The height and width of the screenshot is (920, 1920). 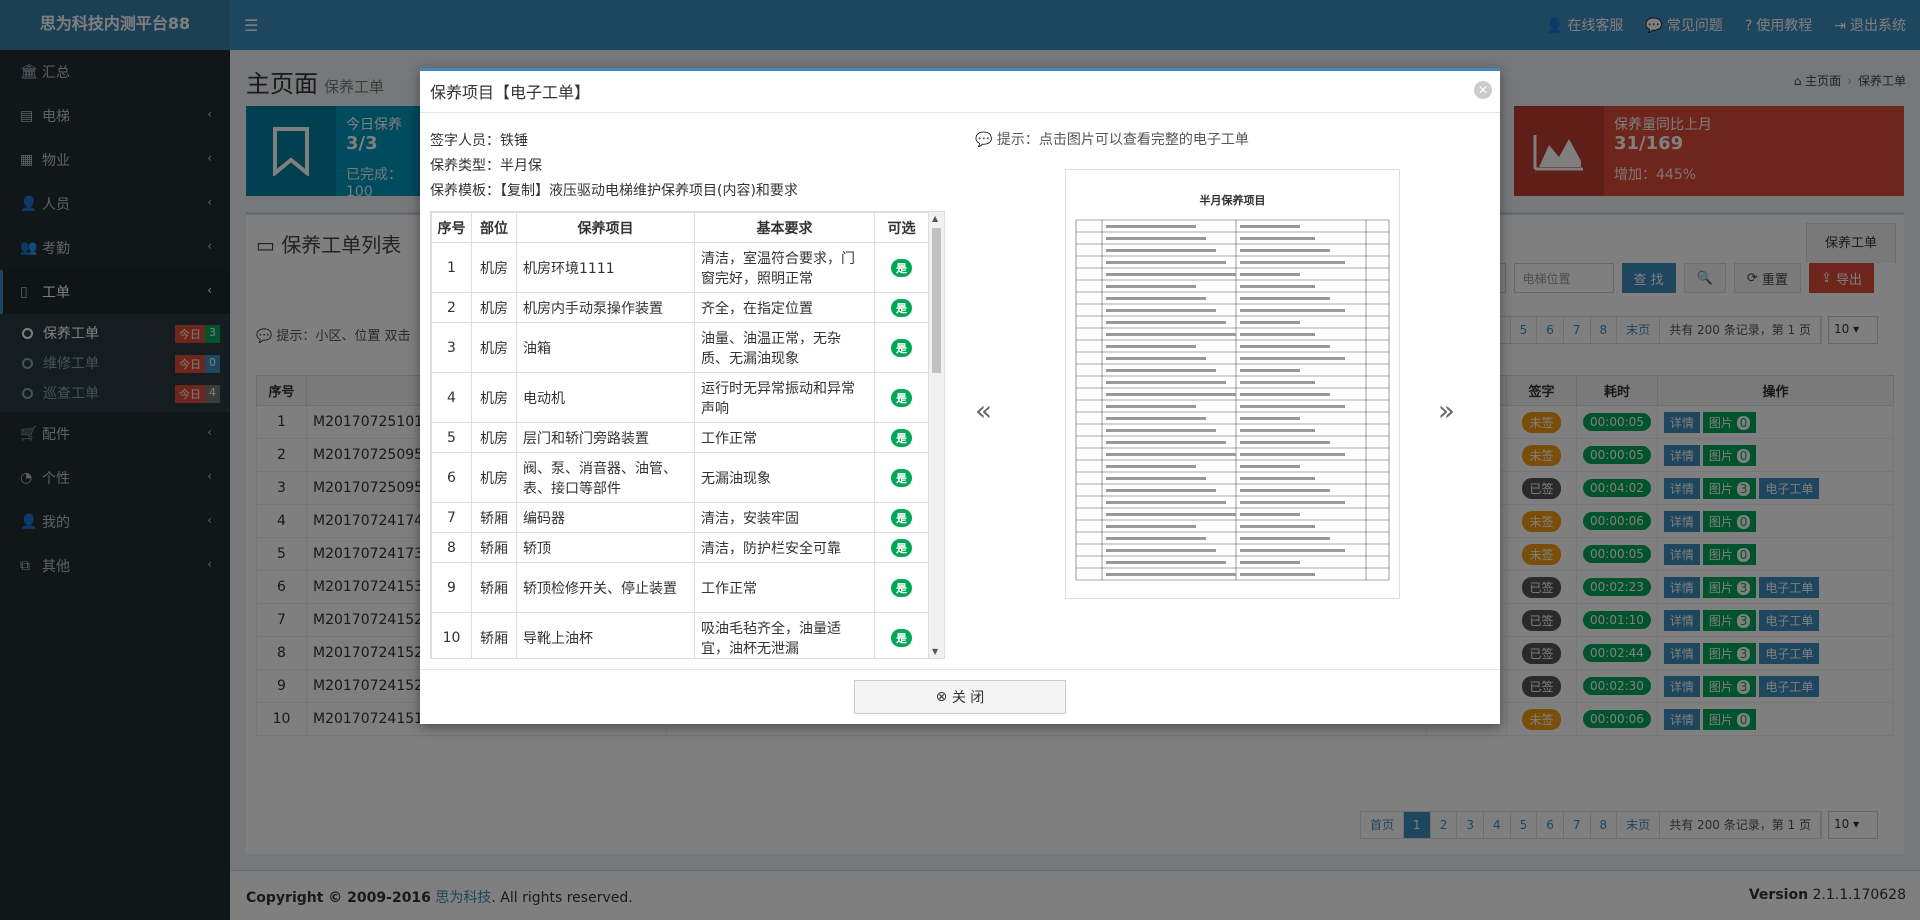 I want to click on item-no: 8, so click(x=451, y=547).